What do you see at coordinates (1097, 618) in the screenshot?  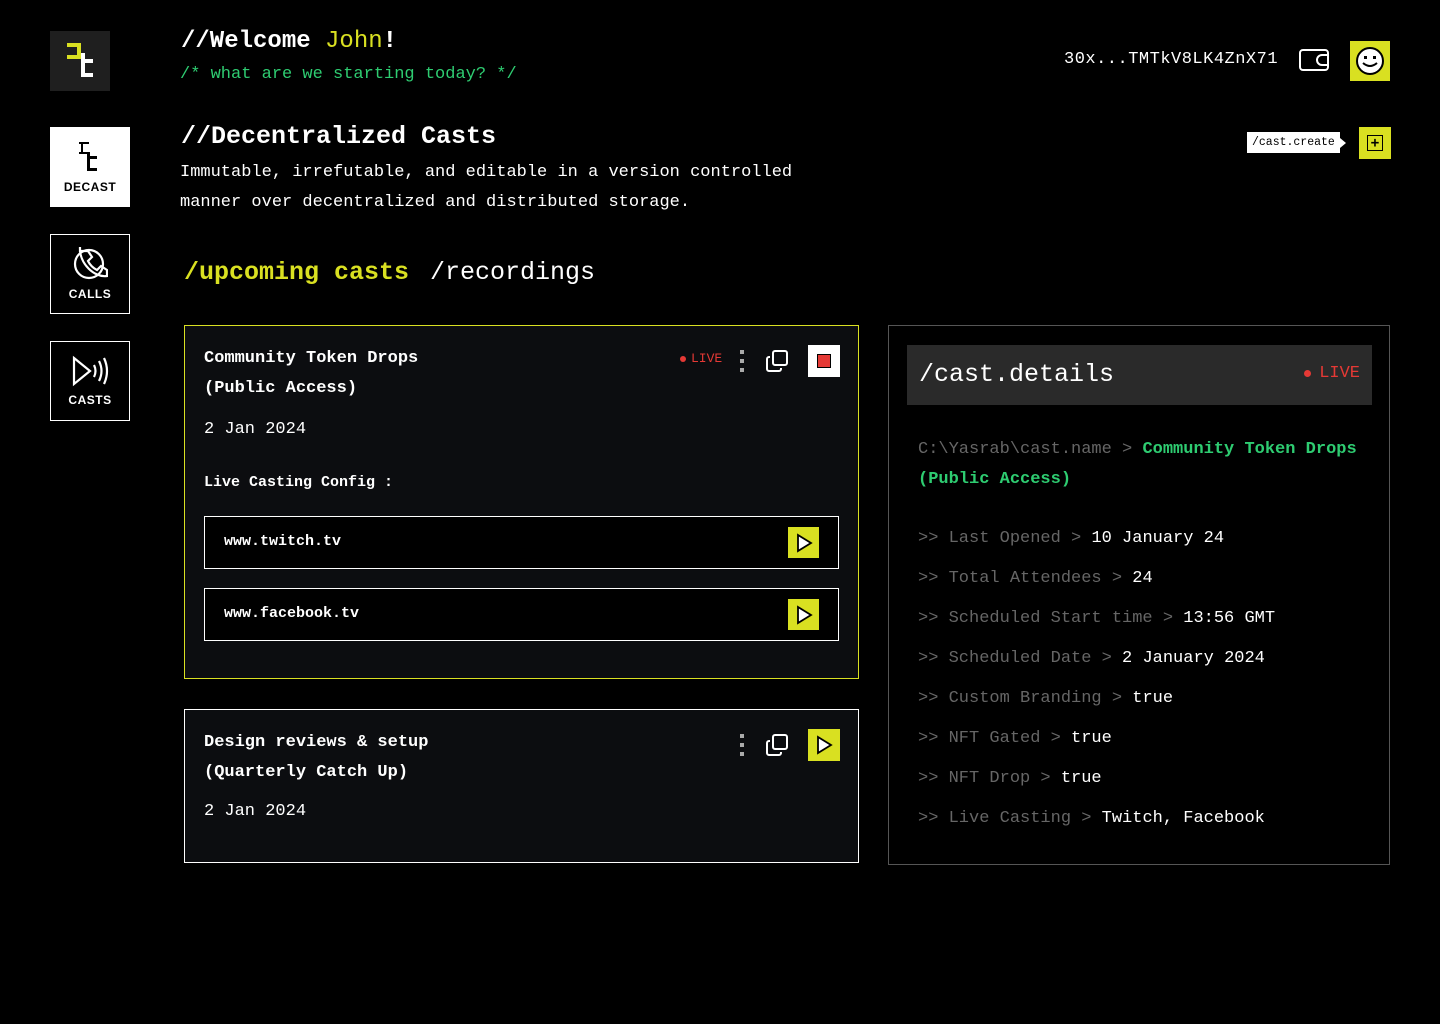 I see `detail-row-start-time: >> Scheduled Start time > 13:56 GMT` at bounding box center [1097, 618].